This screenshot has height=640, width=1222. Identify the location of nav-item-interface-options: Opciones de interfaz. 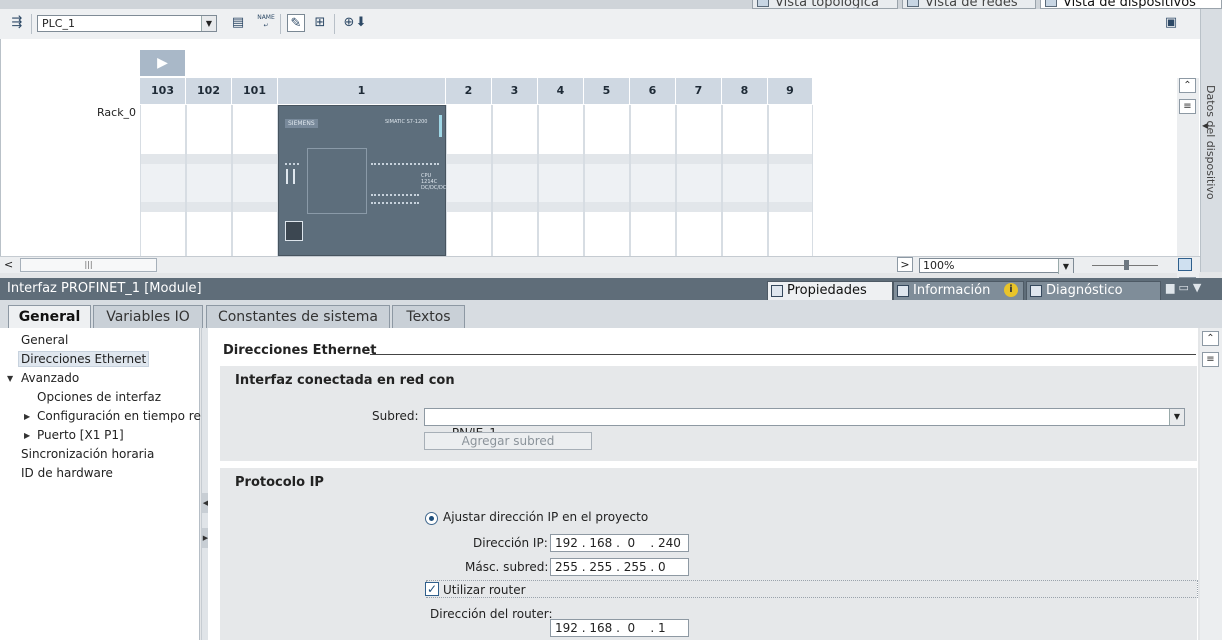
(99, 397).